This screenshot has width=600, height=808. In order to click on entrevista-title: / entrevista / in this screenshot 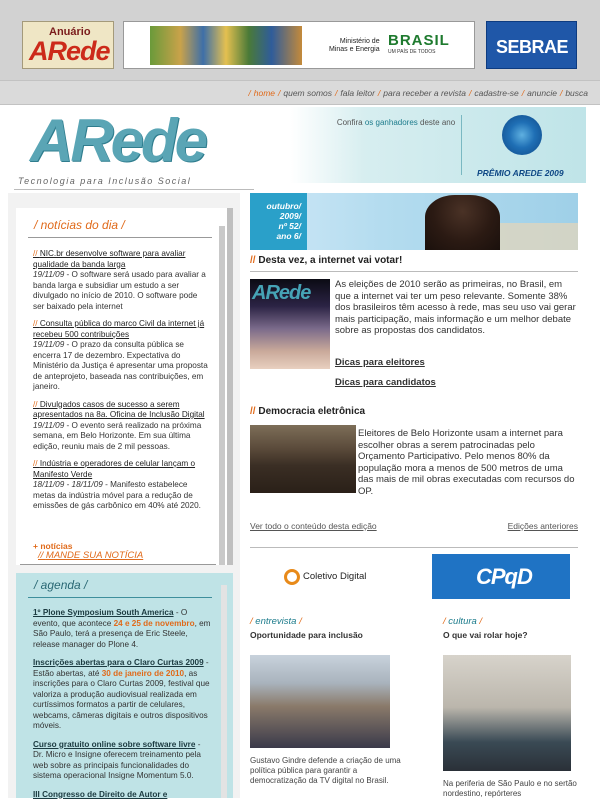, I will do `click(276, 621)`.